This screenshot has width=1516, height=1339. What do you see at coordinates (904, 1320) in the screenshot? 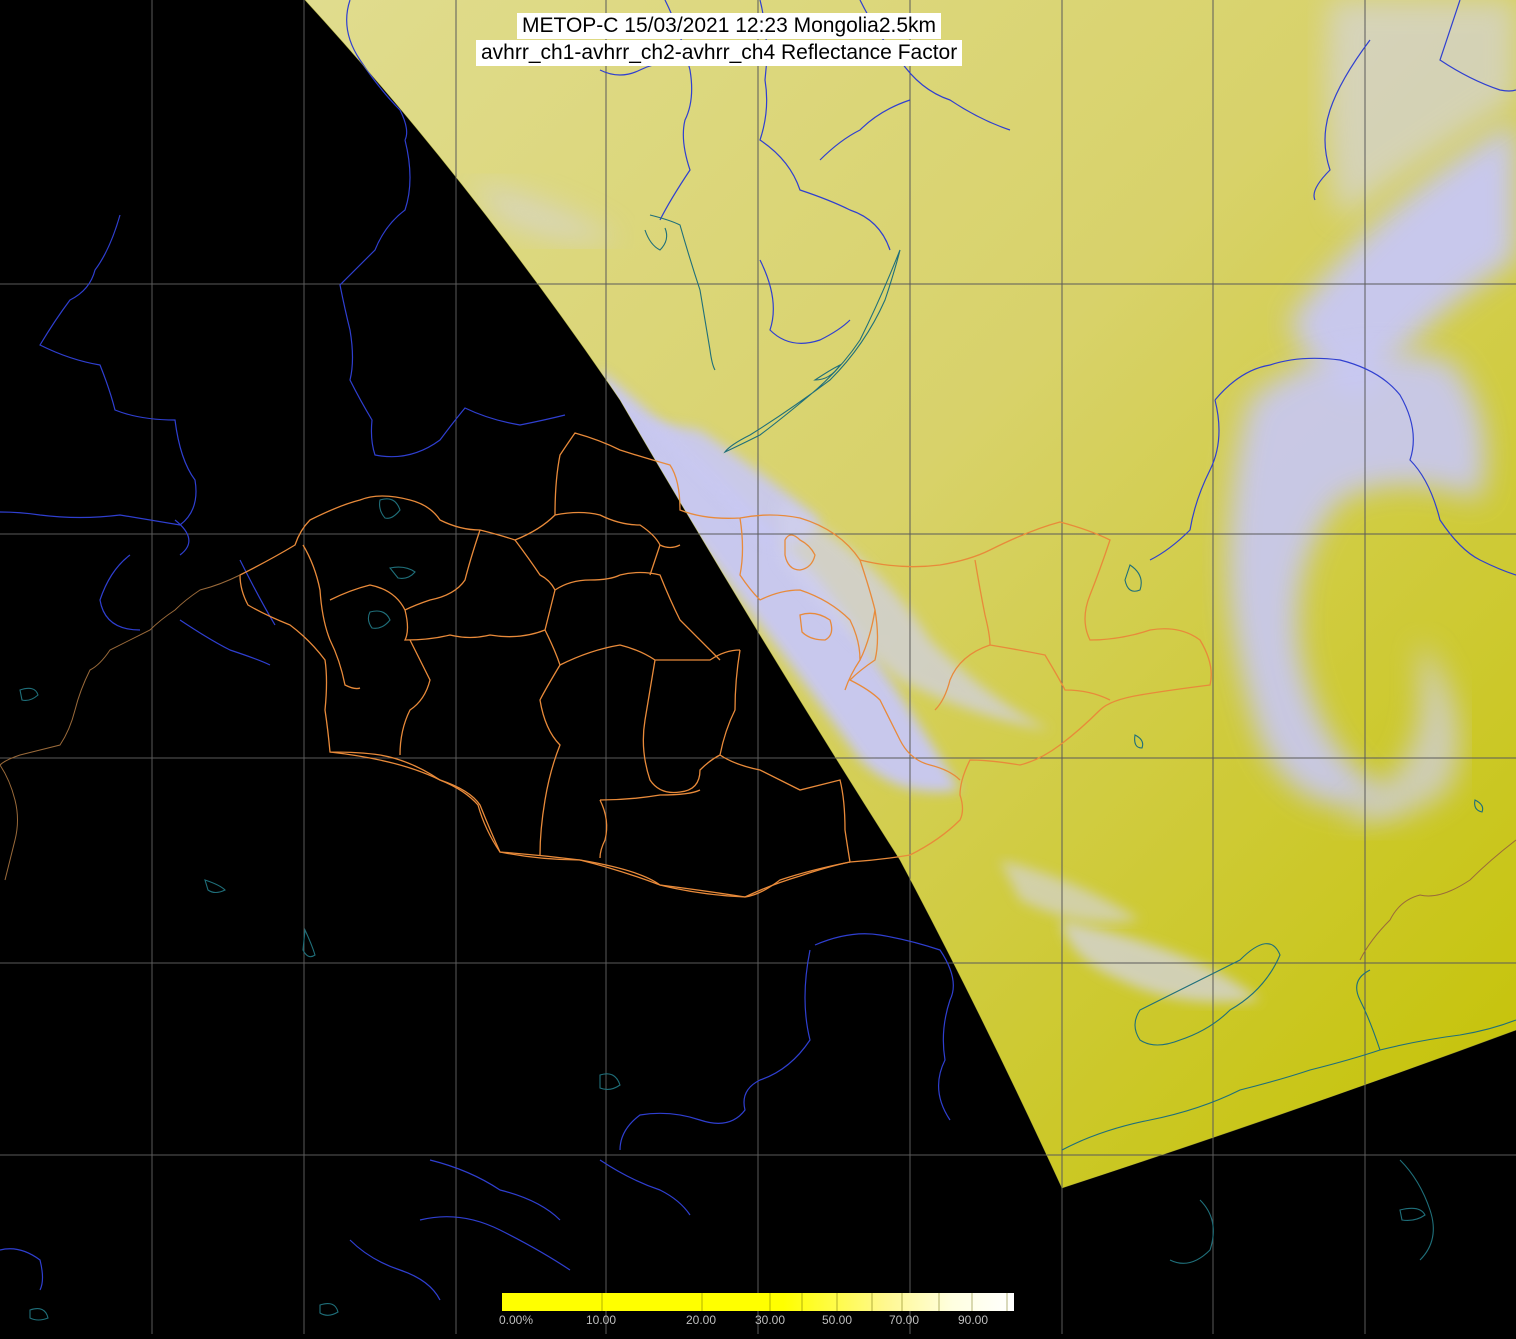
I see `colorbar-label-70: 70.00` at bounding box center [904, 1320].